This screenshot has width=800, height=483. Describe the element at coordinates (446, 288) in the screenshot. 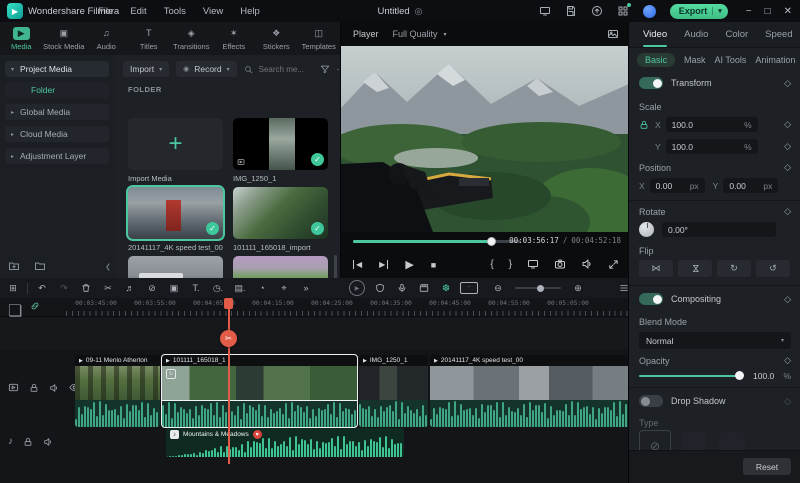

I see `ai-snowflake-icon: ❆` at that location.